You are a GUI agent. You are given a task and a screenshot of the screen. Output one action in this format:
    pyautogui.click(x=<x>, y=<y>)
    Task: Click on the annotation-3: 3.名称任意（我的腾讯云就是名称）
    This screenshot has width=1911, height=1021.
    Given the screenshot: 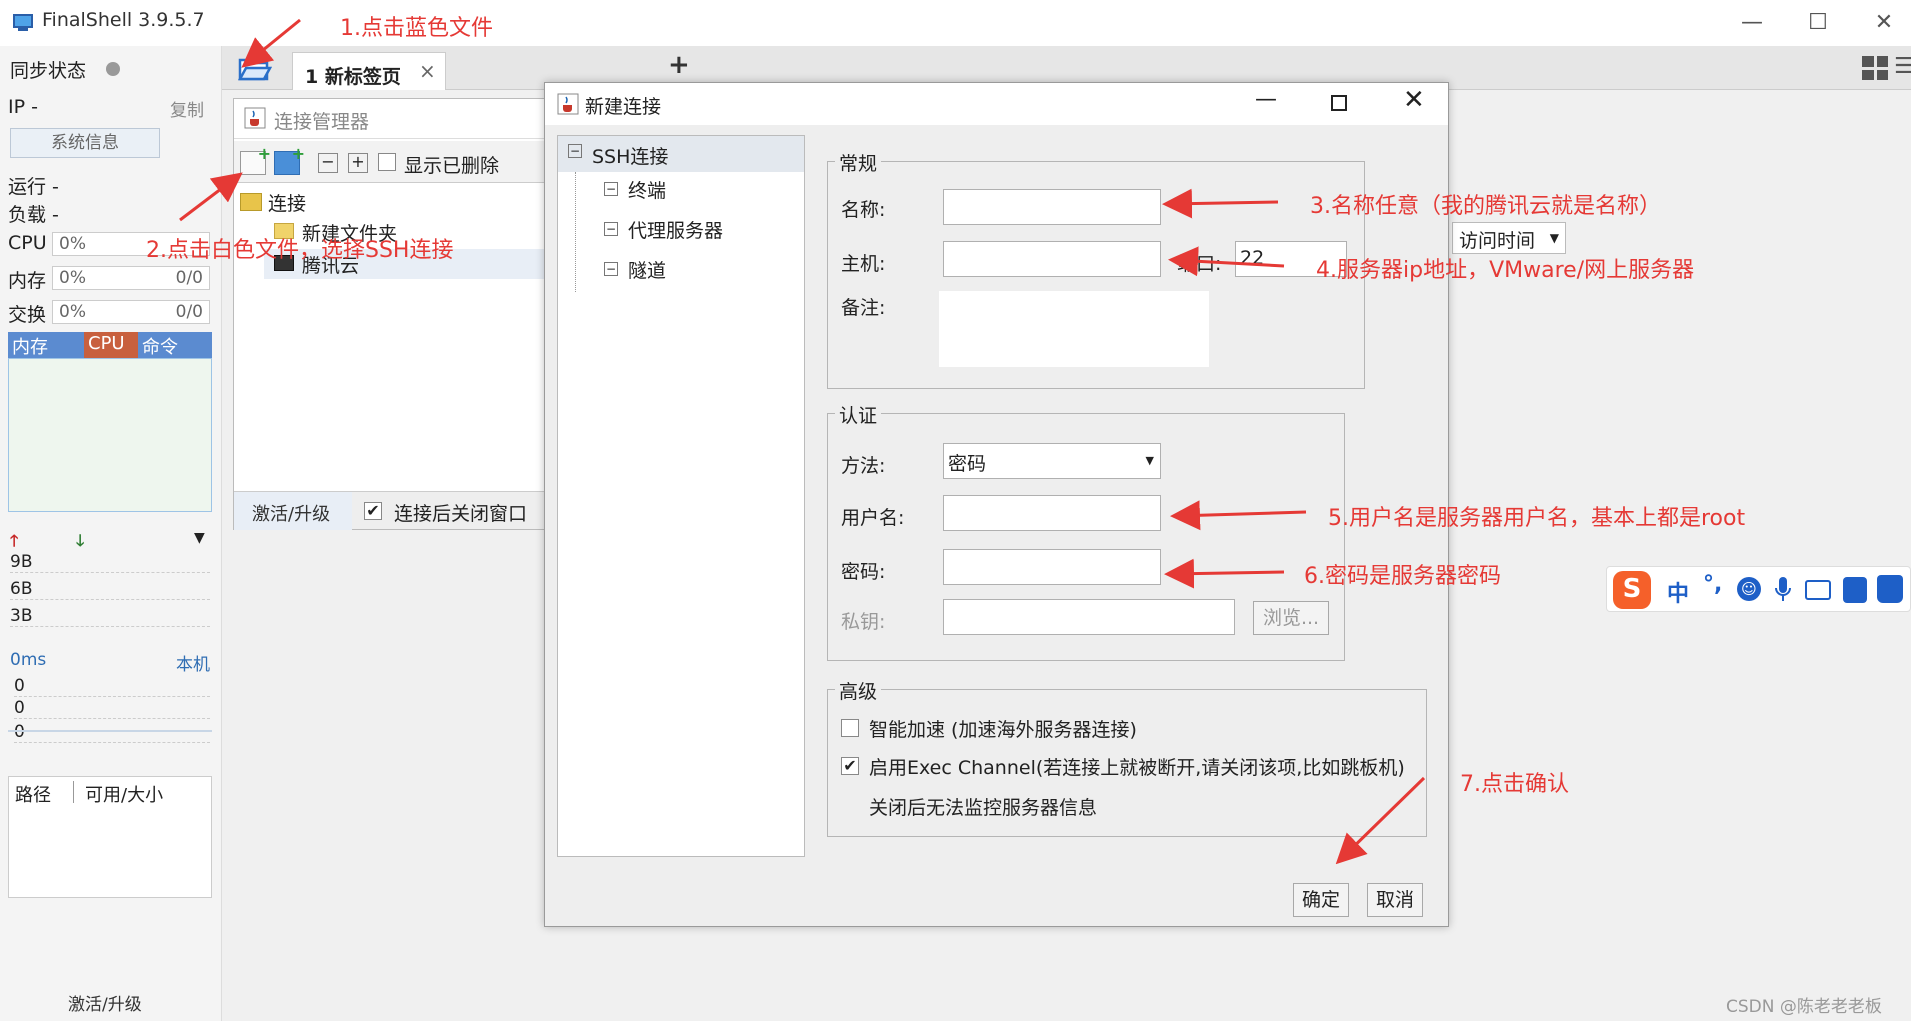 What is the action you would take?
    pyautogui.click(x=1485, y=206)
    